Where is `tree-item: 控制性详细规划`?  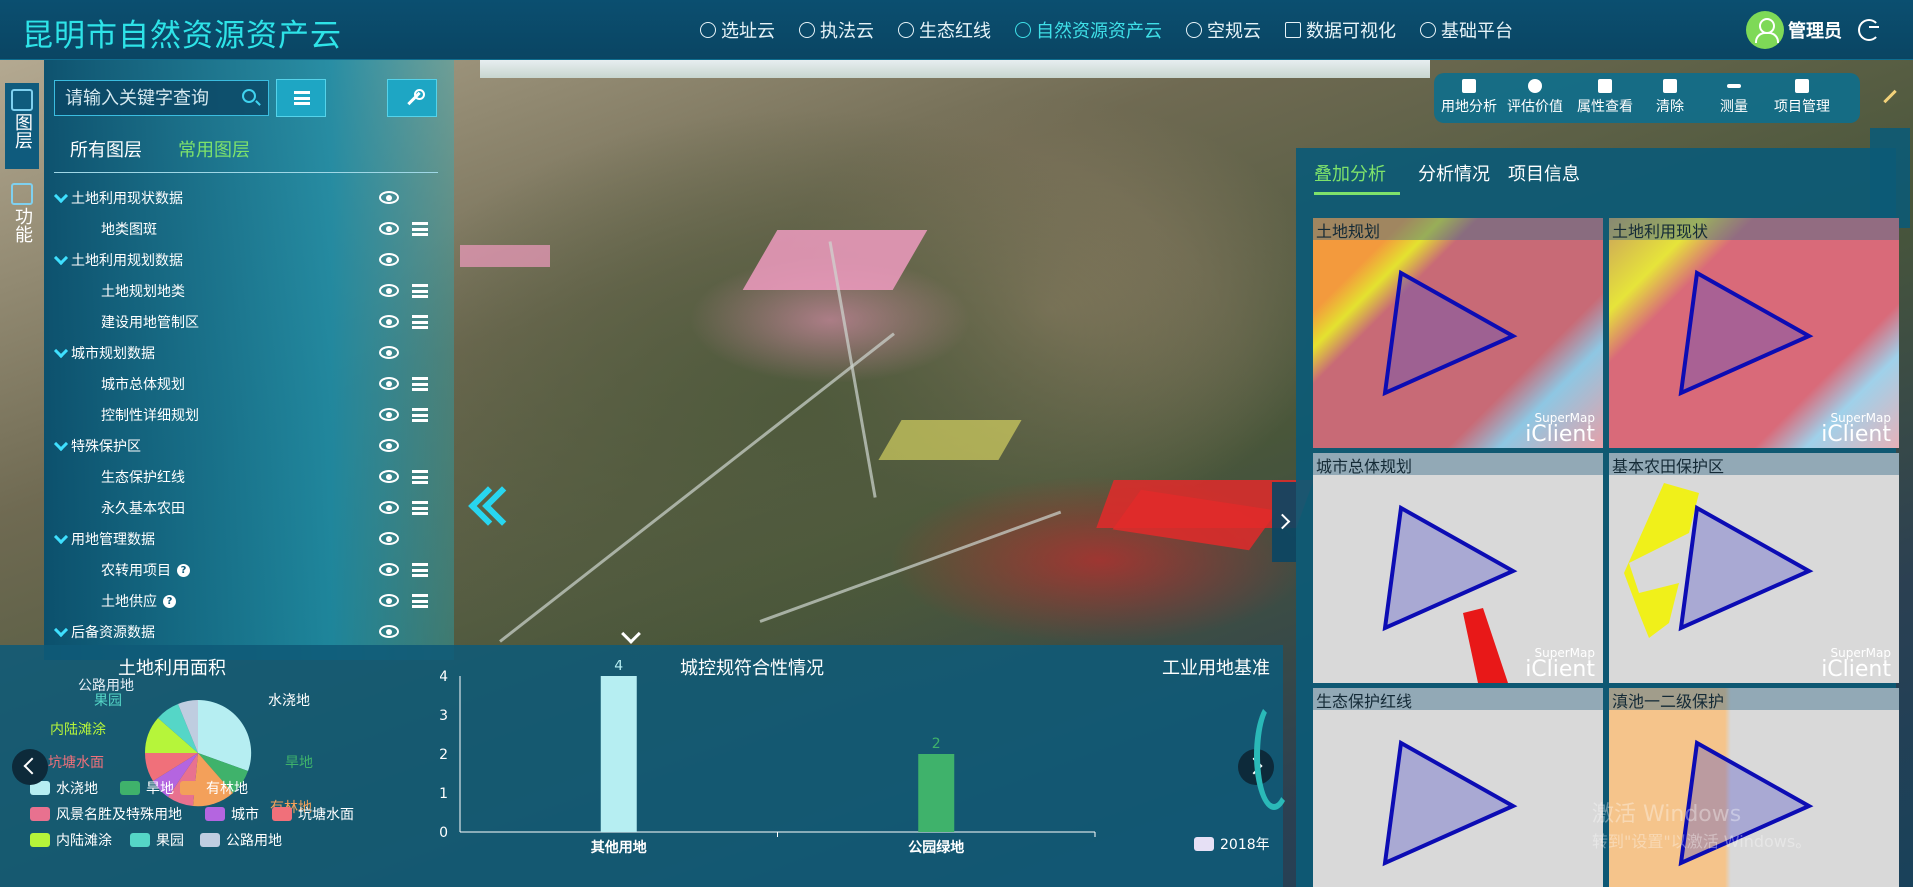
tree-item: 控制性详细规划 is located at coordinates (259, 415).